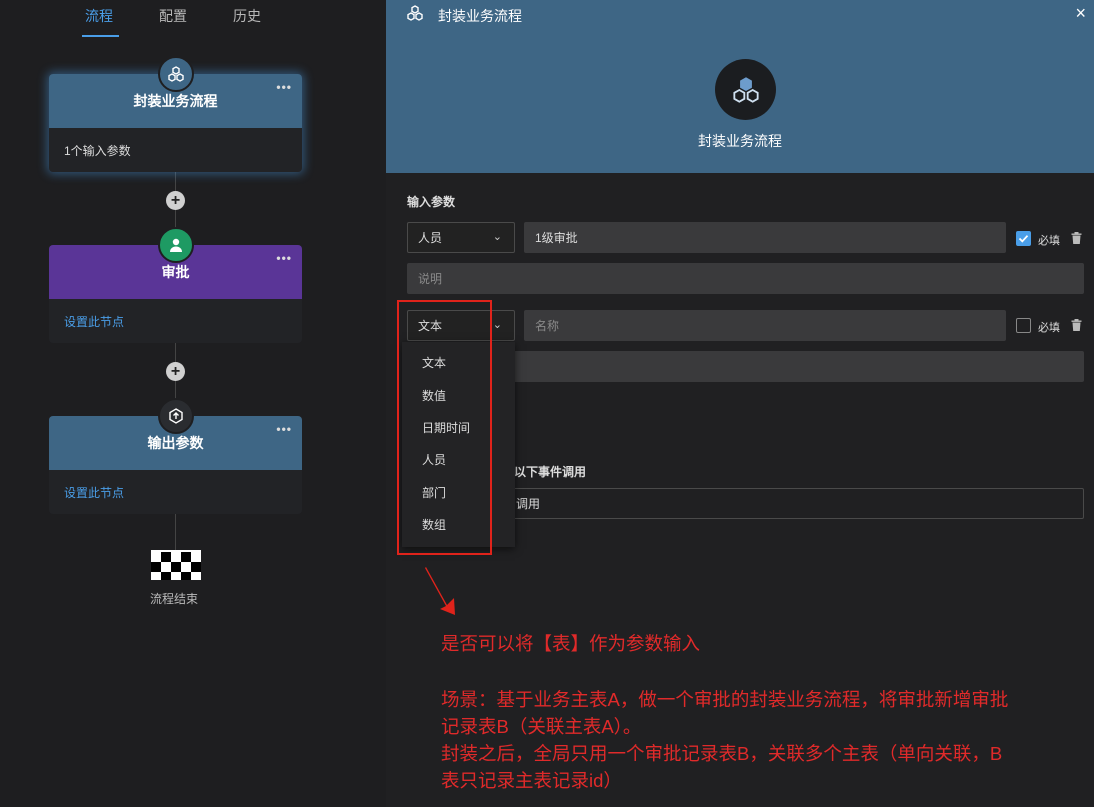 This screenshot has height=807, width=1094. Describe the element at coordinates (550, 472) in the screenshot. I see `event-heading: 以下事件调用` at that location.